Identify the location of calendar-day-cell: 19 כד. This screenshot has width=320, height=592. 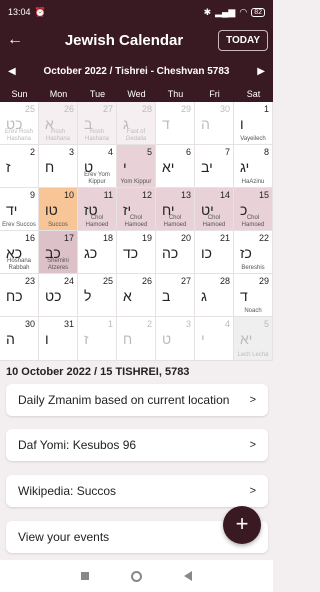
(136, 253).